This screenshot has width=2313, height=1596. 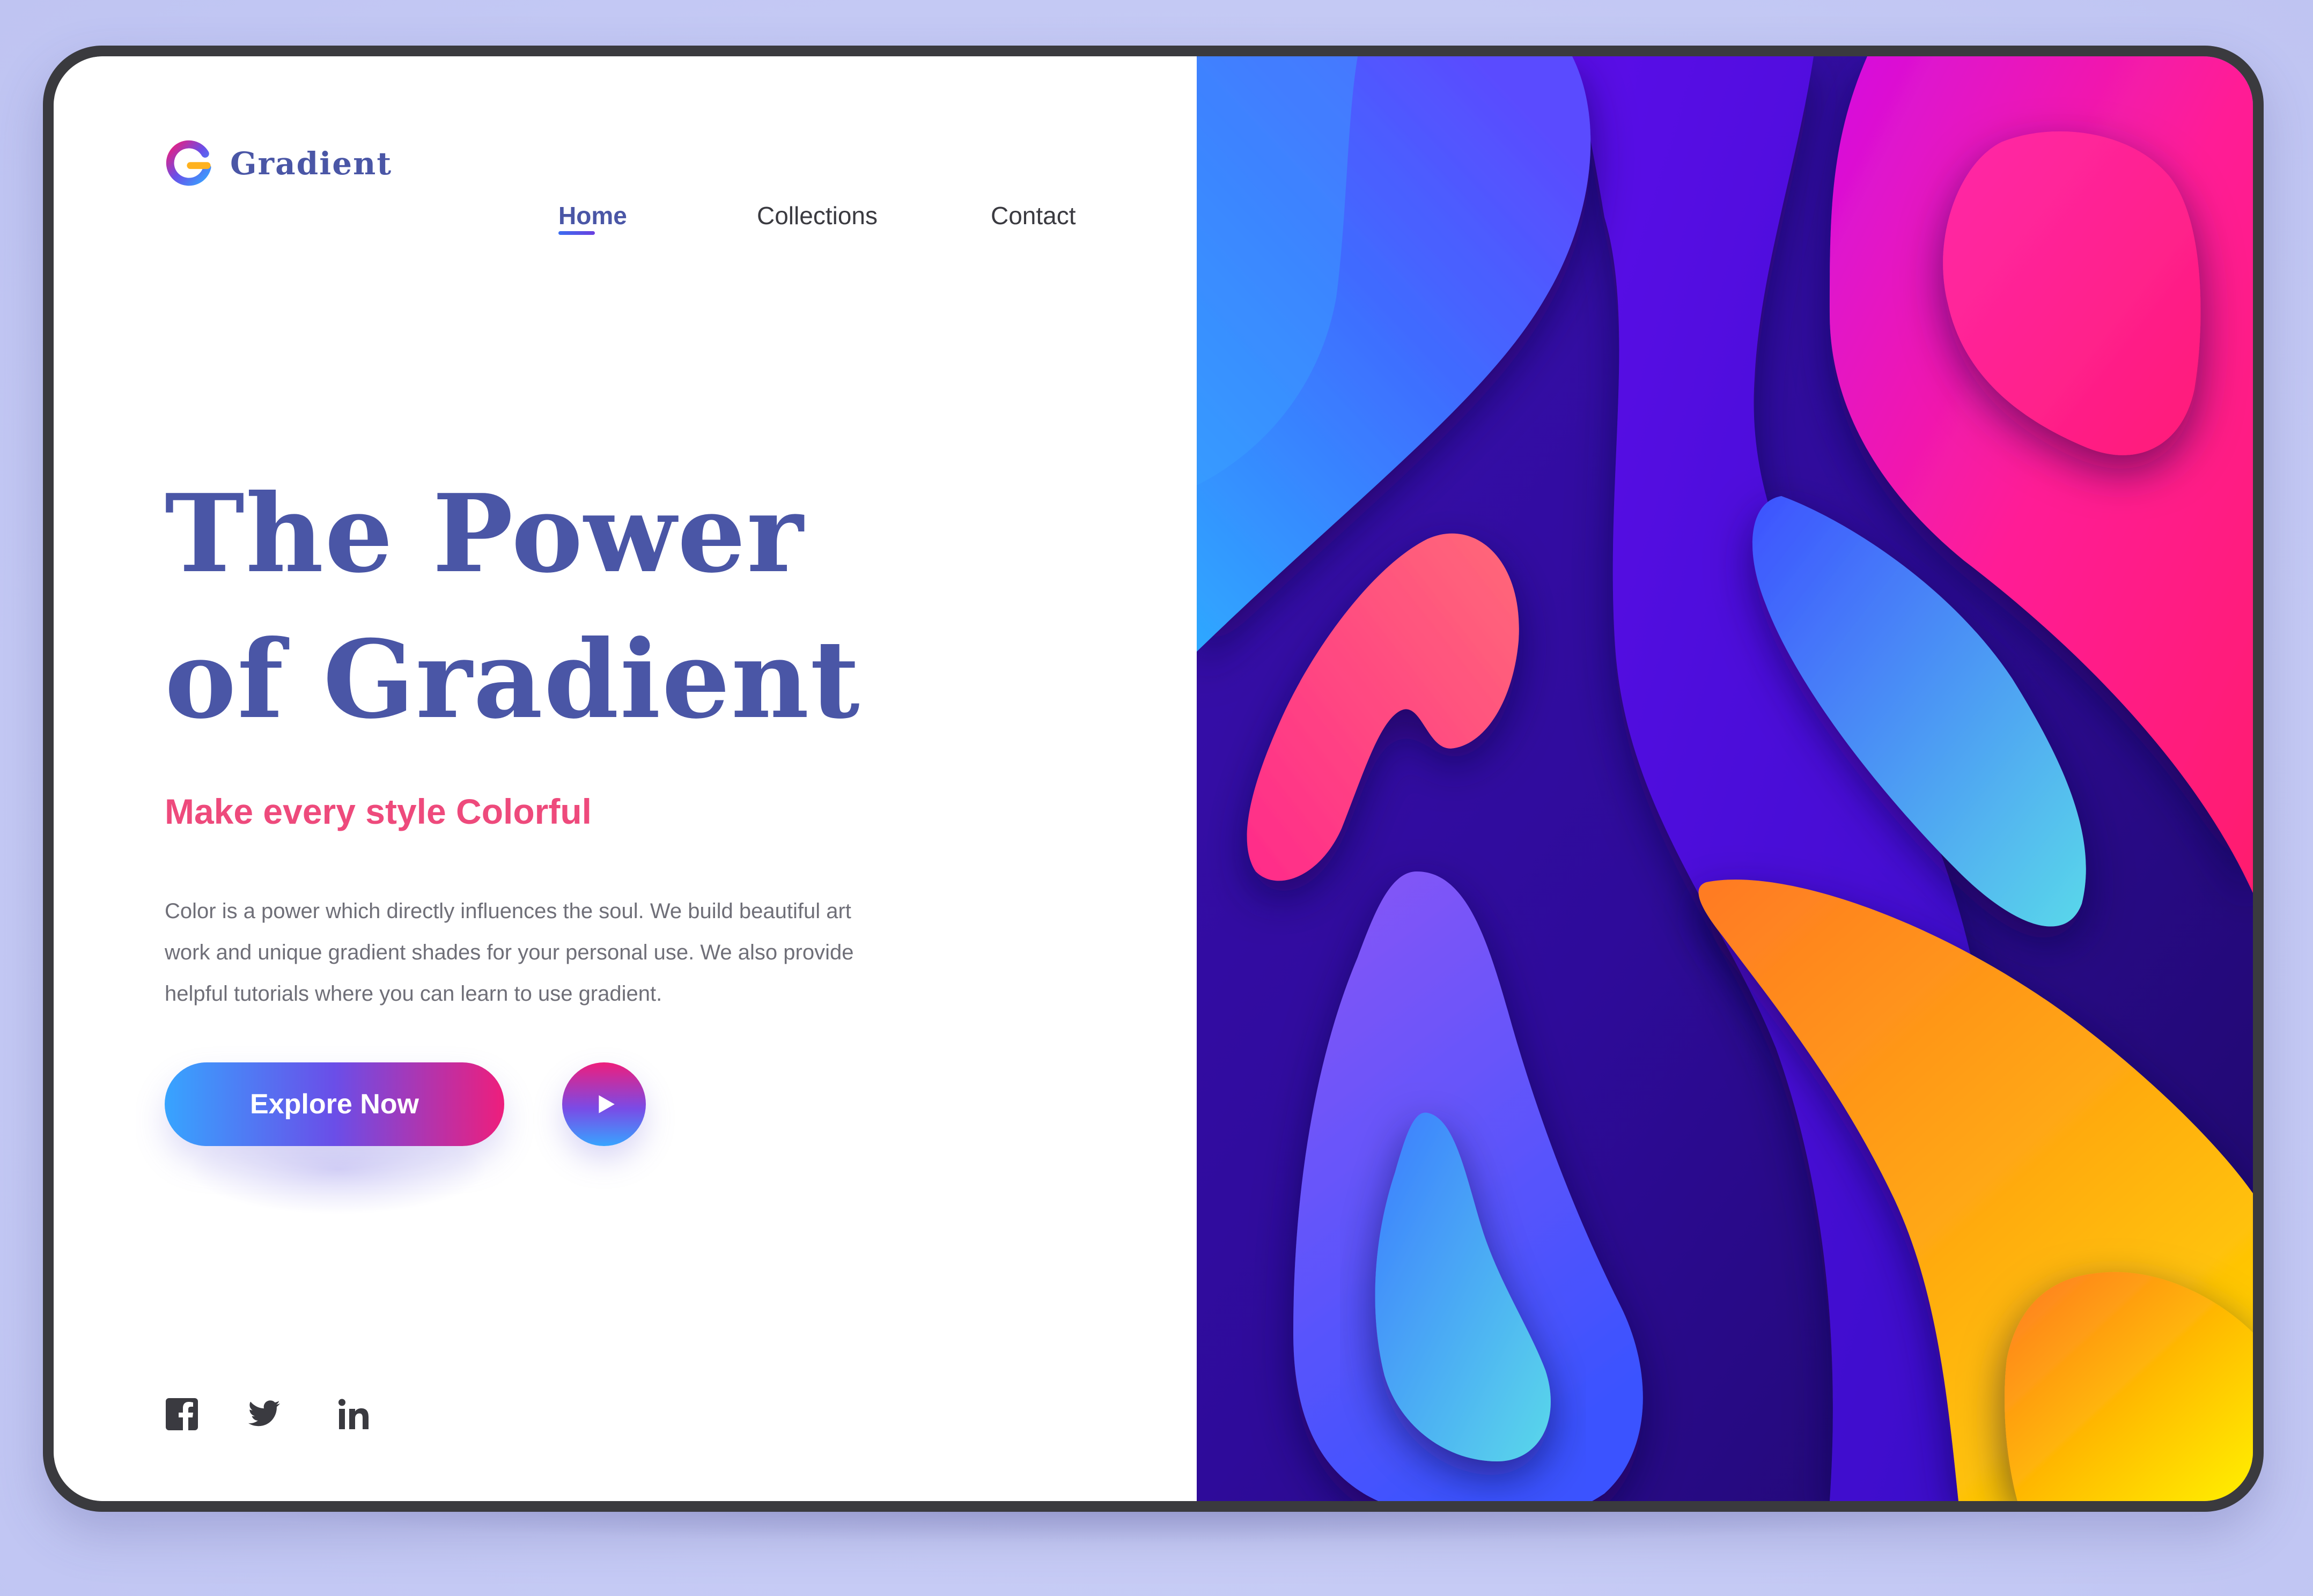 I want to click on twitter-link, so click(x=264, y=1414).